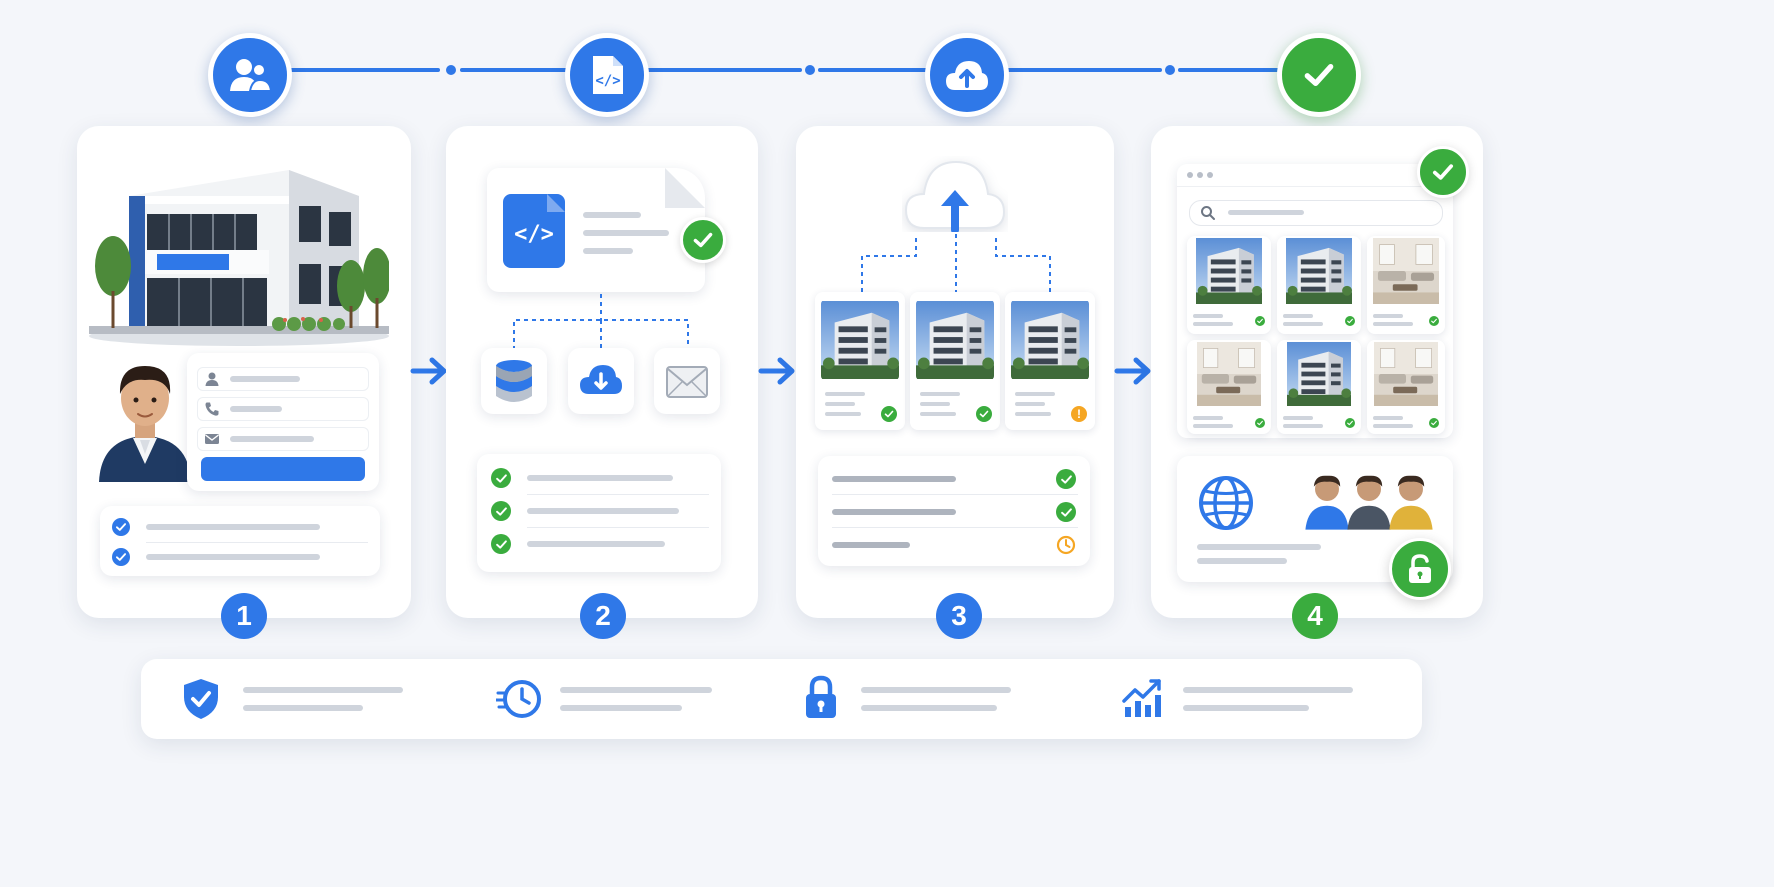 The width and height of the screenshot is (1774, 887). What do you see at coordinates (212, 379) in the screenshot?
I see `user-icon` at bounding box center [212, 379].